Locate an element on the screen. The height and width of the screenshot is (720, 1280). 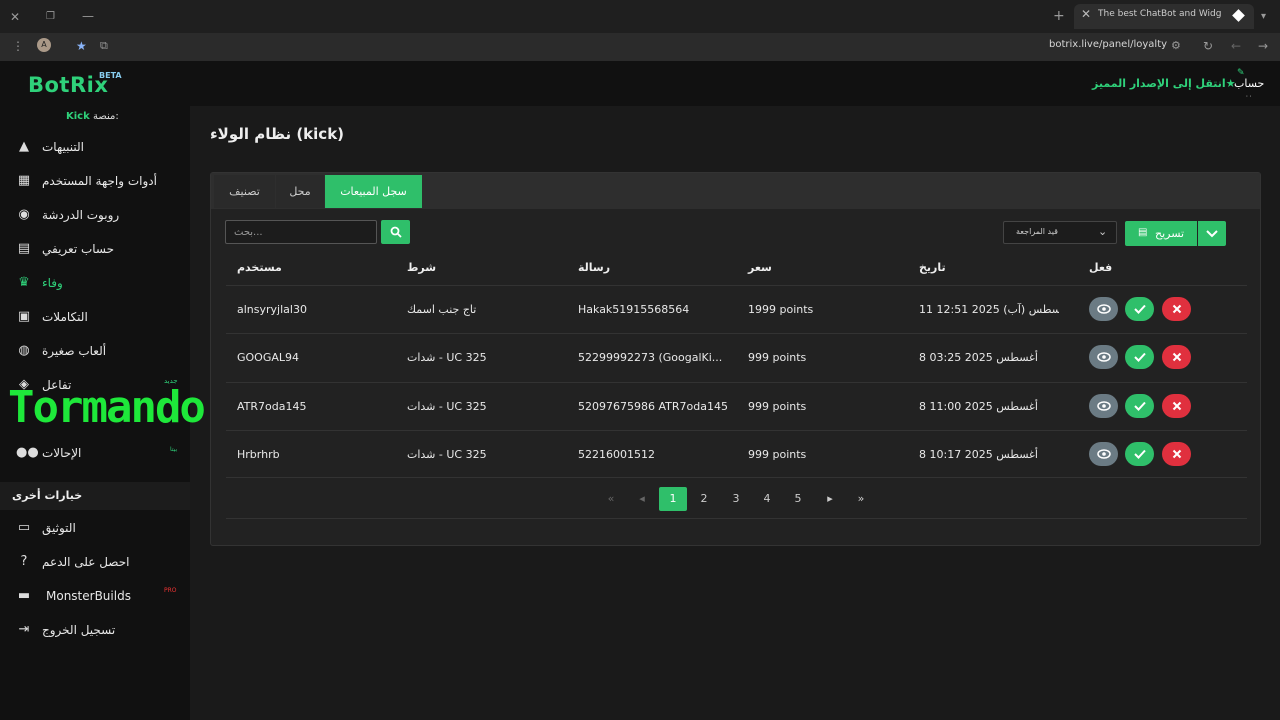
search-icon is located at coordinates (396, 232).